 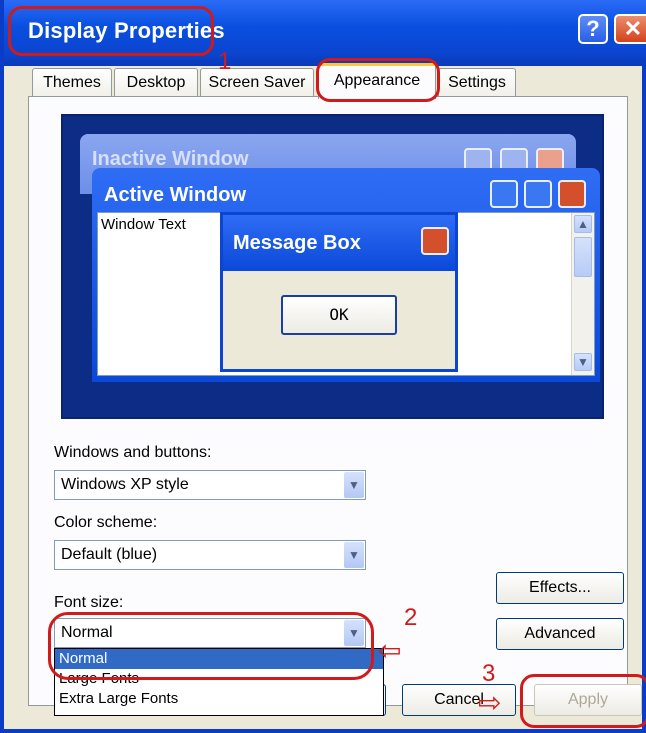 I want to click on annotation-appearance-highlight, so click(x=378, y=80).